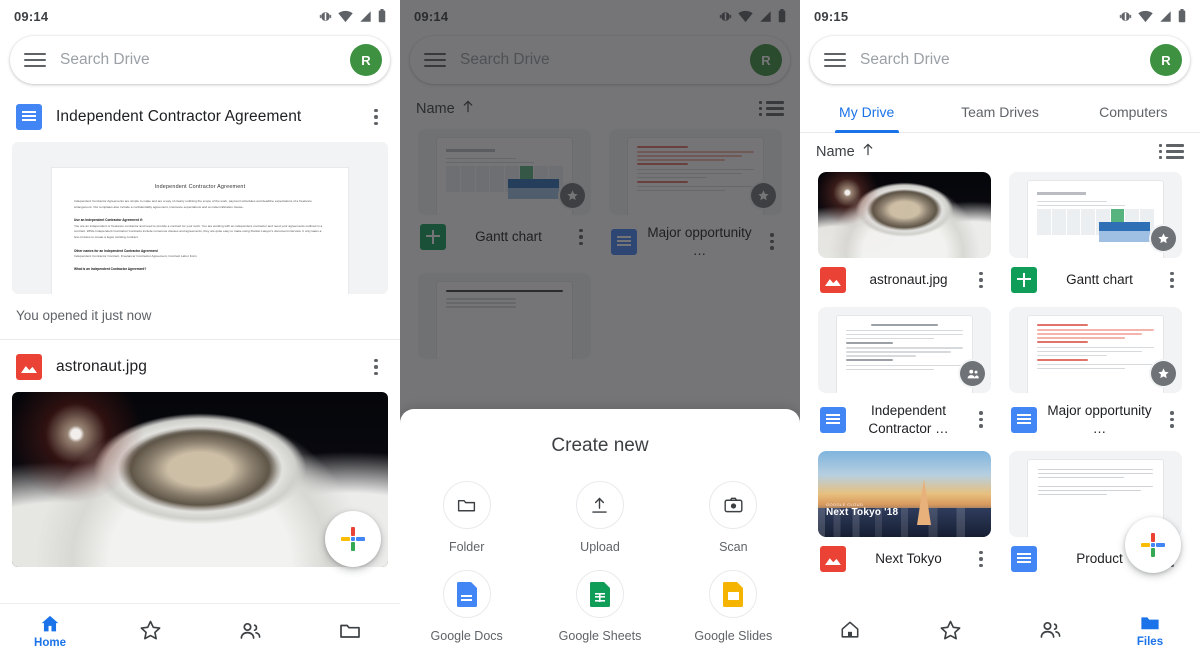 The width and height of the screenshot is (1200, 657). I want to click on folder-icon, so click(350, 631).